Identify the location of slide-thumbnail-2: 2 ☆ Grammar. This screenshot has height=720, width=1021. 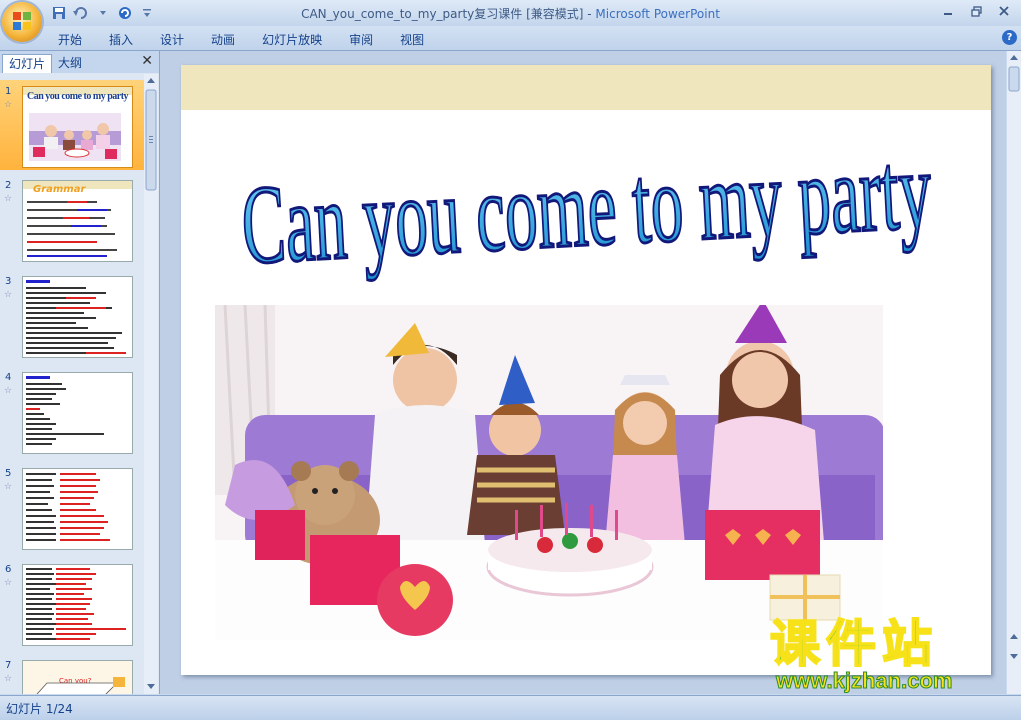
(72, 219).